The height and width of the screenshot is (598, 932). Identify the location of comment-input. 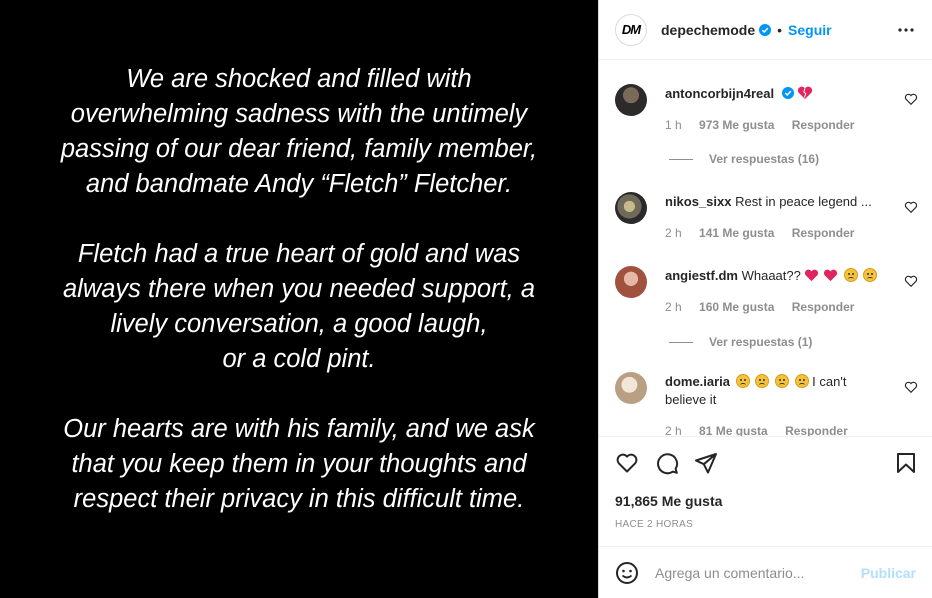
(758, 572).